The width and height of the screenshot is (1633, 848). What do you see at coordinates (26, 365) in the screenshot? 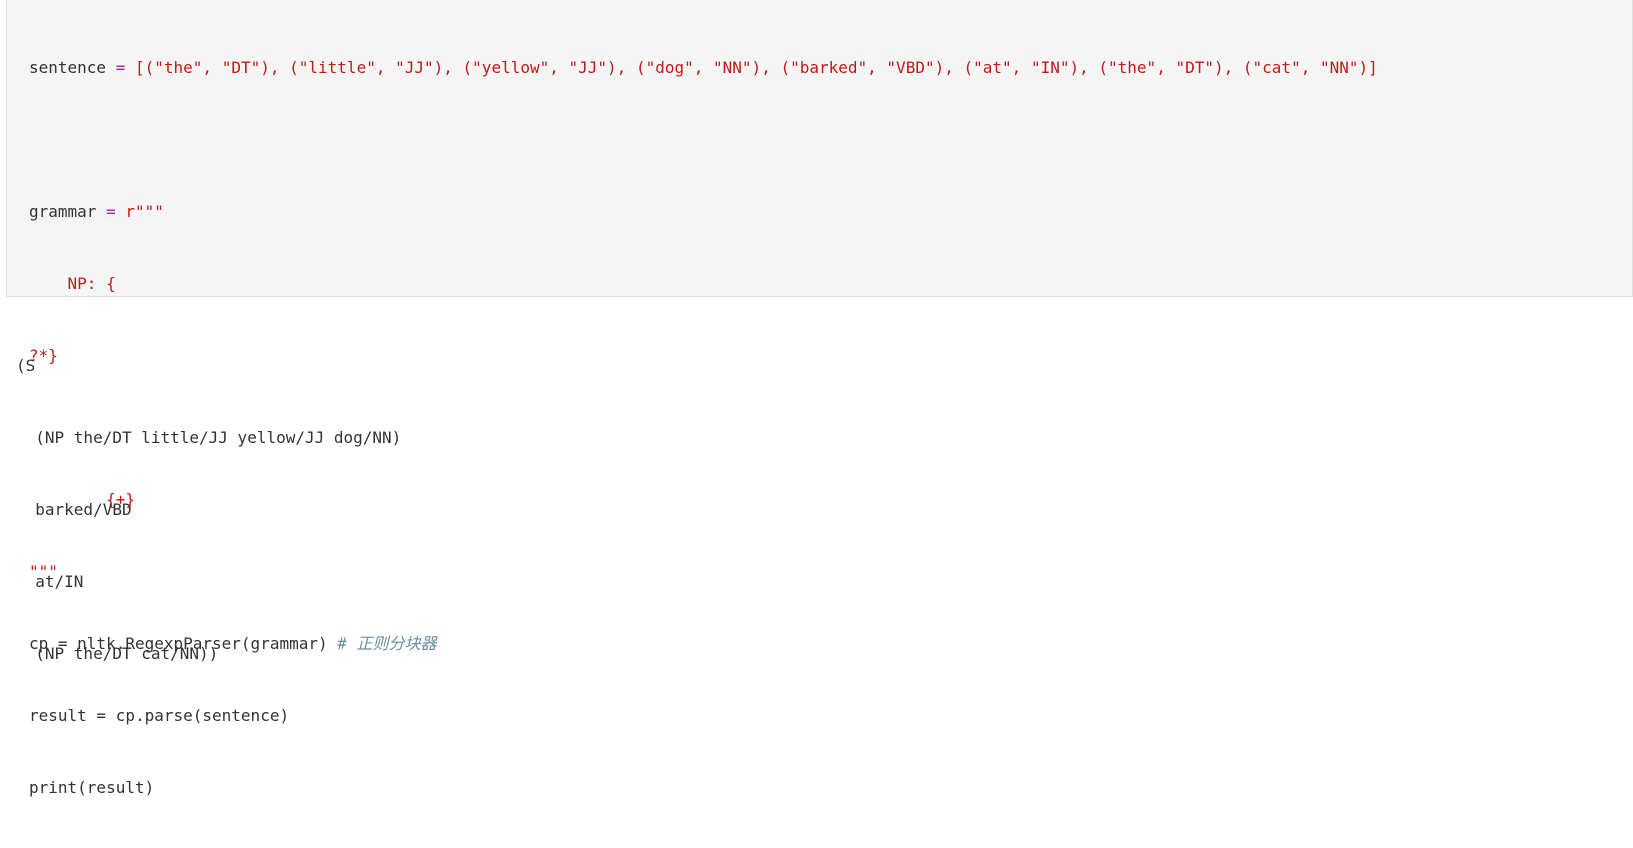
I see `output-line: (S` at bounding box center [26, 365].